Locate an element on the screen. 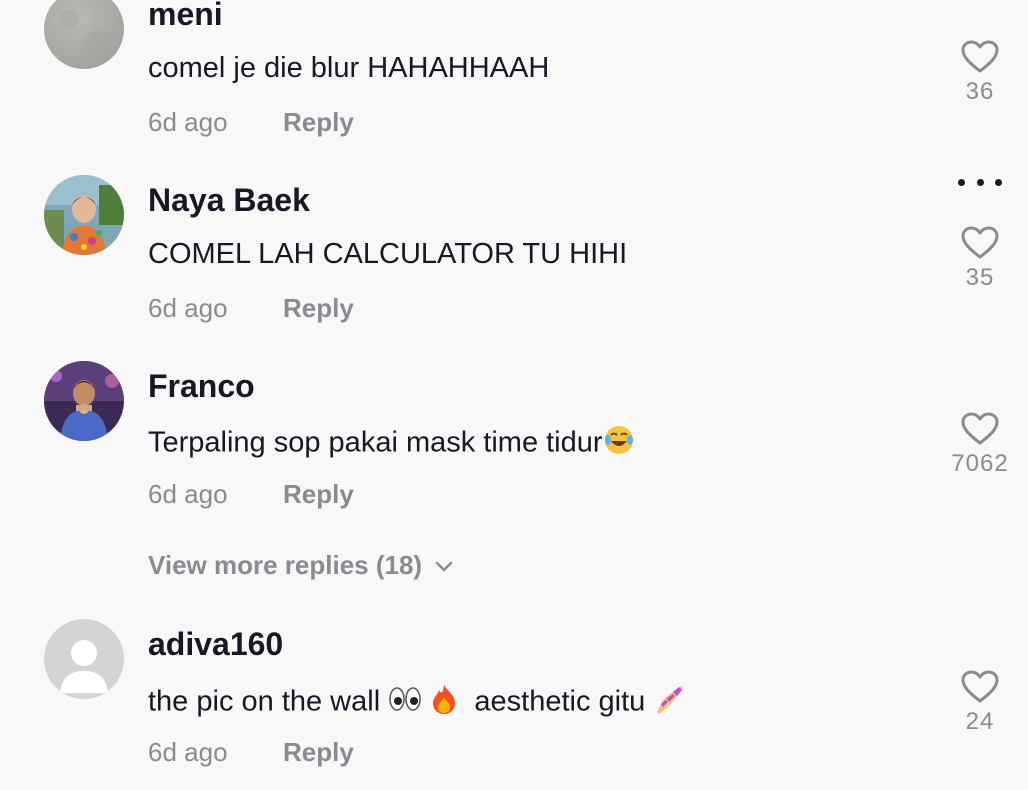 This screenshot has width=1028, height=790. comment-text: Terpaling sop pakai mask time tidur is located at coordinates (391, 444).